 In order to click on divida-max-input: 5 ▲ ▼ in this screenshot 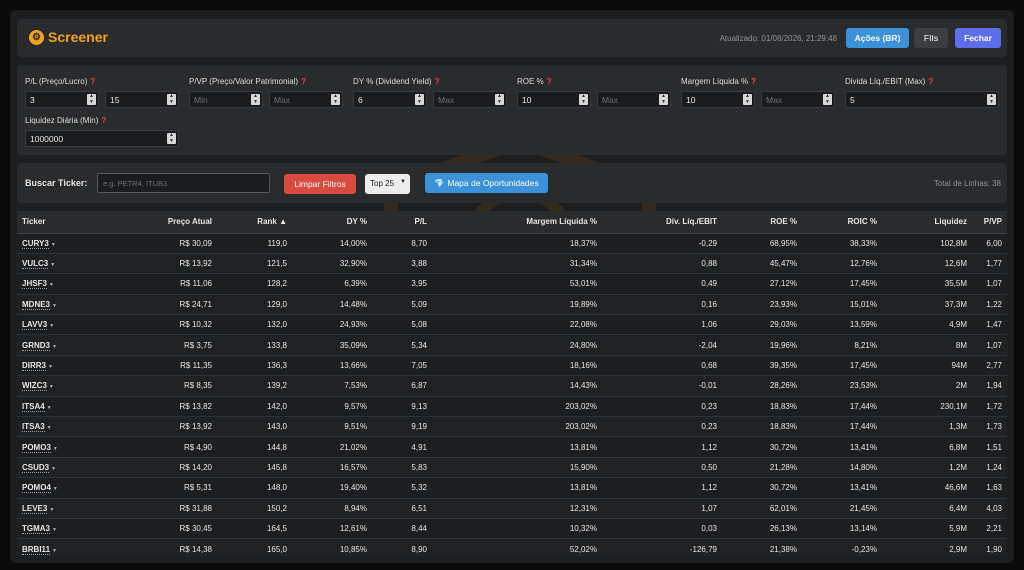, I will do `click(922, 99)`.